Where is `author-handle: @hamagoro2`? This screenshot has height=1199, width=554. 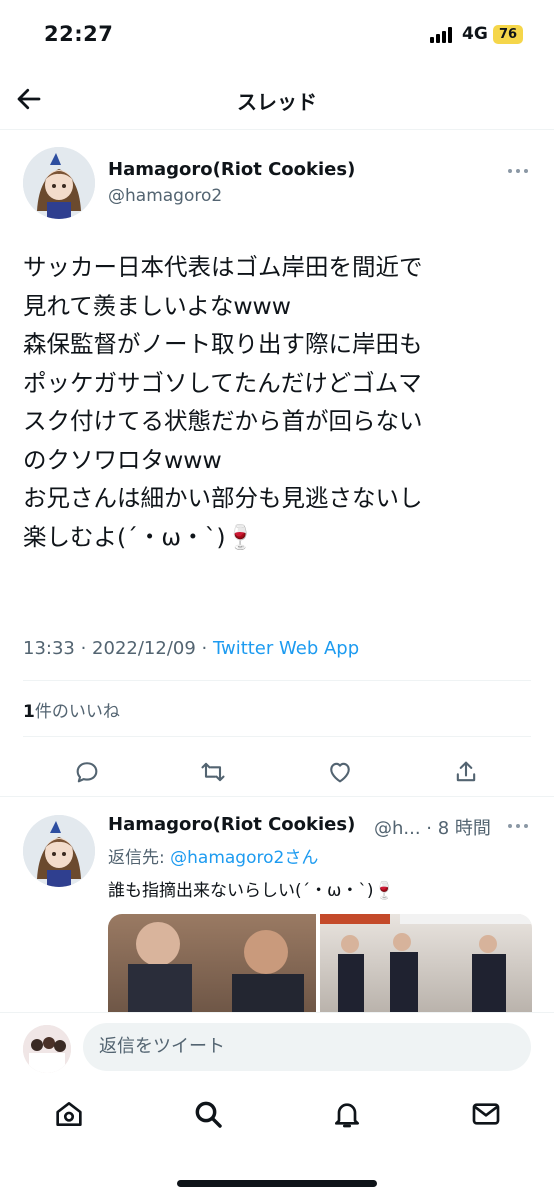 author-handle: @hamagoro2 is located at coordinates (165, 196).